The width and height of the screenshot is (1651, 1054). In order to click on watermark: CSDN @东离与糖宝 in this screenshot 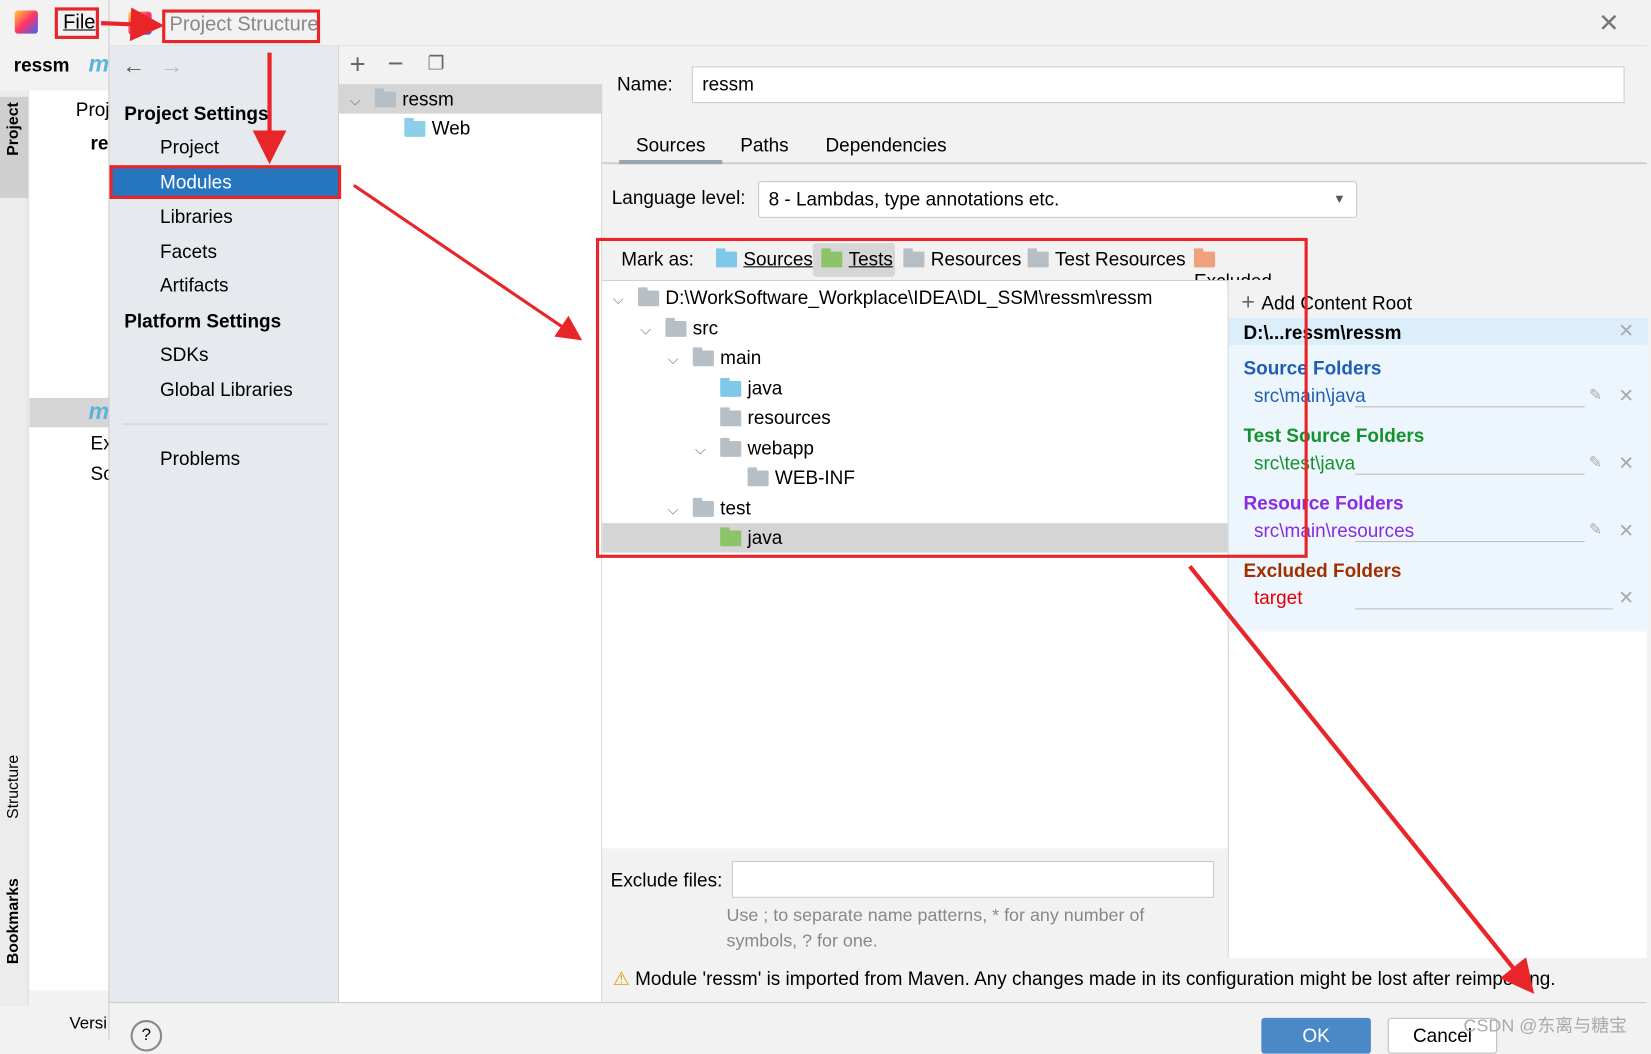, I will do `click(1545, 1025)`.